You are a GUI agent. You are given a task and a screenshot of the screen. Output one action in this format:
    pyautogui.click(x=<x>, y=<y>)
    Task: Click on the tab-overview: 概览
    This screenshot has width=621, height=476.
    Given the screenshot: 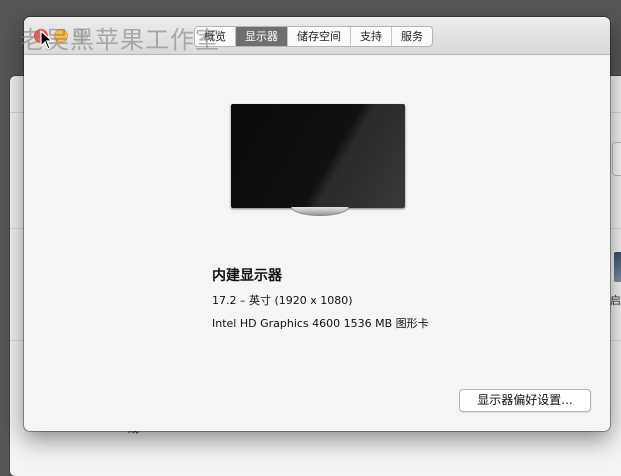 What is the action you would take?
    pyautogui.click(x=215, y=36)
    